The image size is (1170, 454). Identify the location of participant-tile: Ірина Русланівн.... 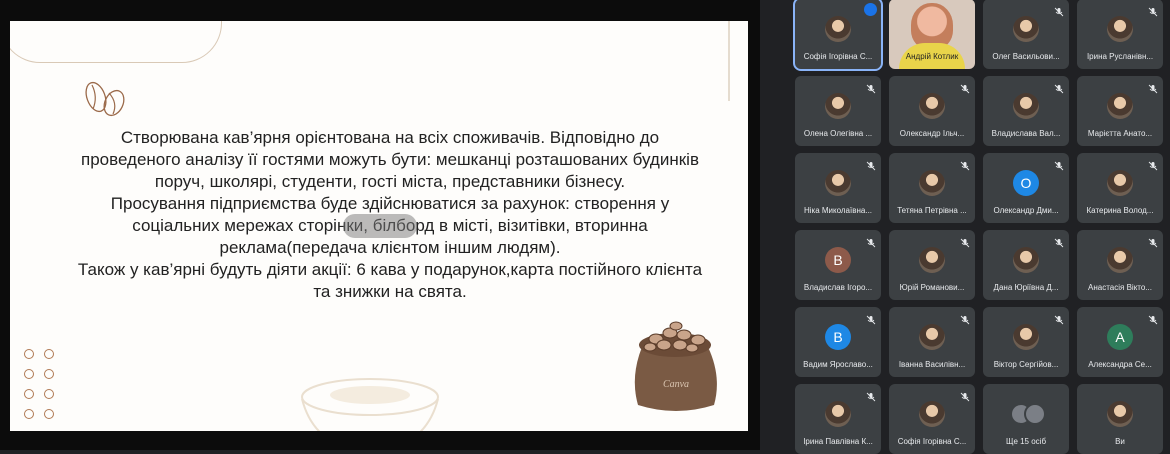
(1120, 34).